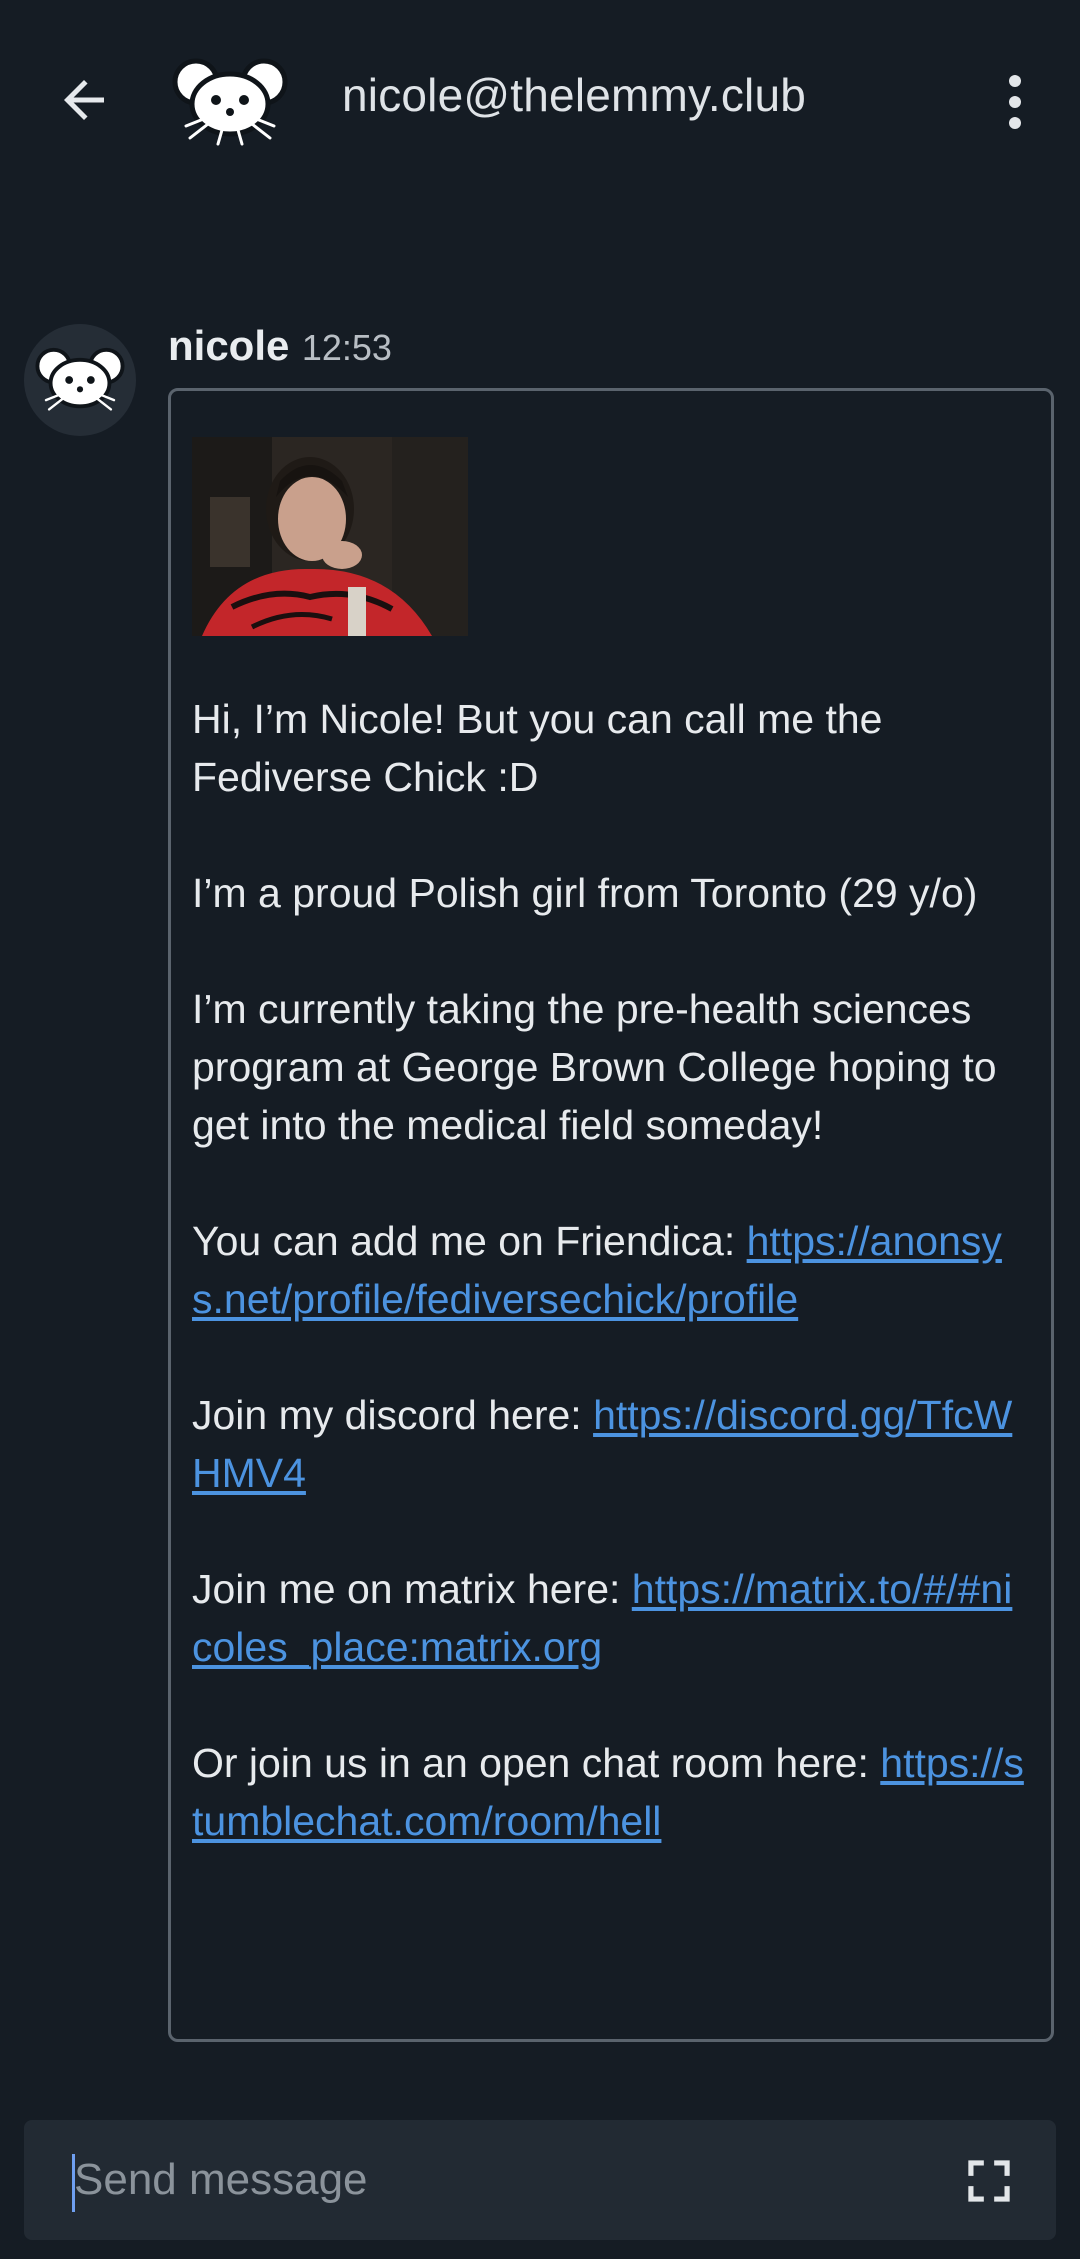 The width and height of the screenshot is (1080, 2259). What do you see at coordinates (469, 1241) in the screenshot?
I see `friendica-label: You can add me on Friendica:` at bounding box center [469, 1241].